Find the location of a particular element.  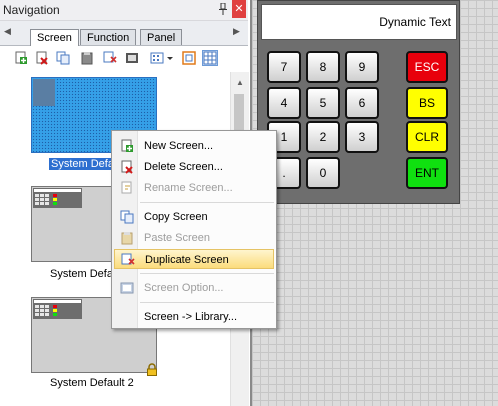

menu-item-label: Paste Screen is located at coordinates (177, 238).